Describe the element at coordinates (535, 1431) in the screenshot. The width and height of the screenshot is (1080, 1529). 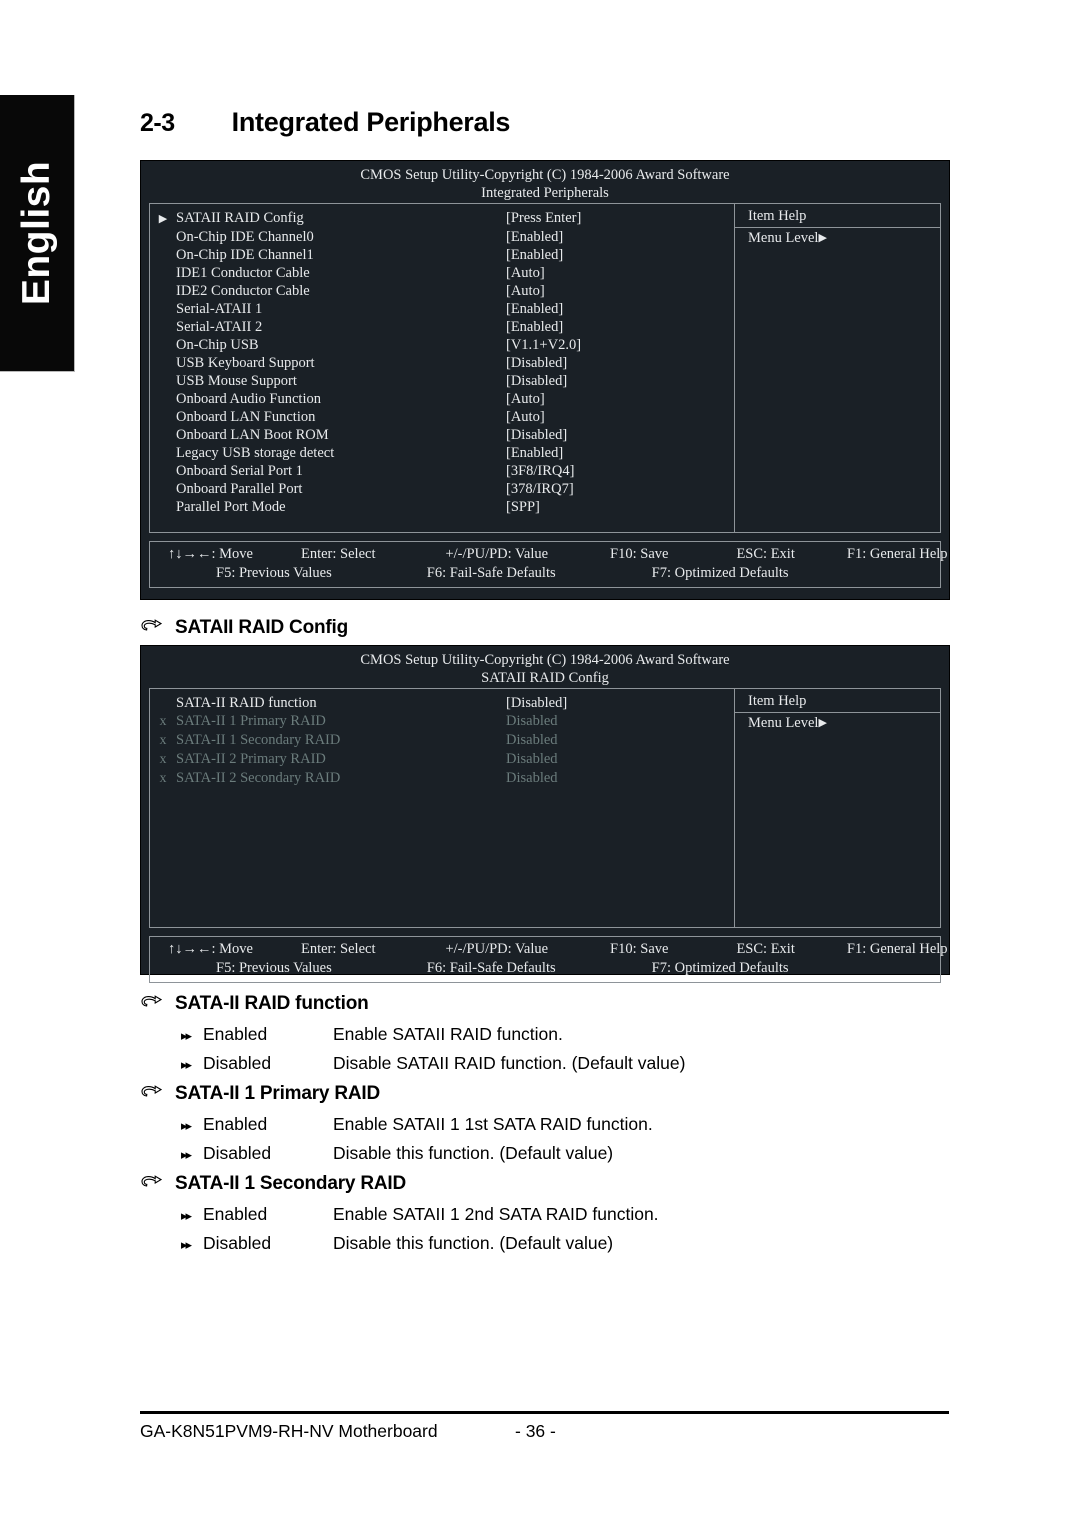
I see `footer-page-number: - 36 -` at that location.